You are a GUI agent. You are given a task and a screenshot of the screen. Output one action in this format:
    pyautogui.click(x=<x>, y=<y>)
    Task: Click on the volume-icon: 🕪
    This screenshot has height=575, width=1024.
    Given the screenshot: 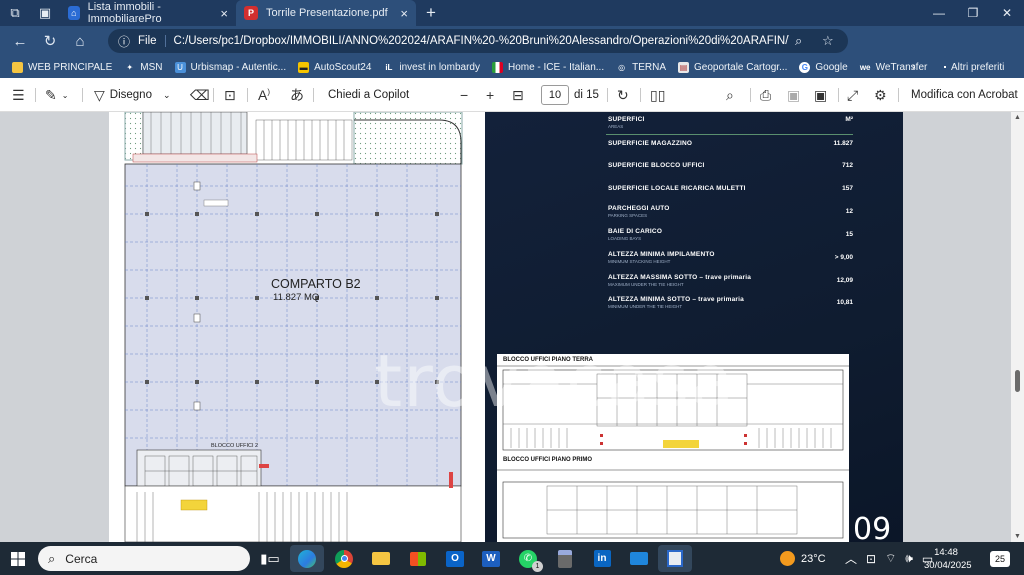 What is the action you would take?
    pyautogui.click(x=909, y=558)
    